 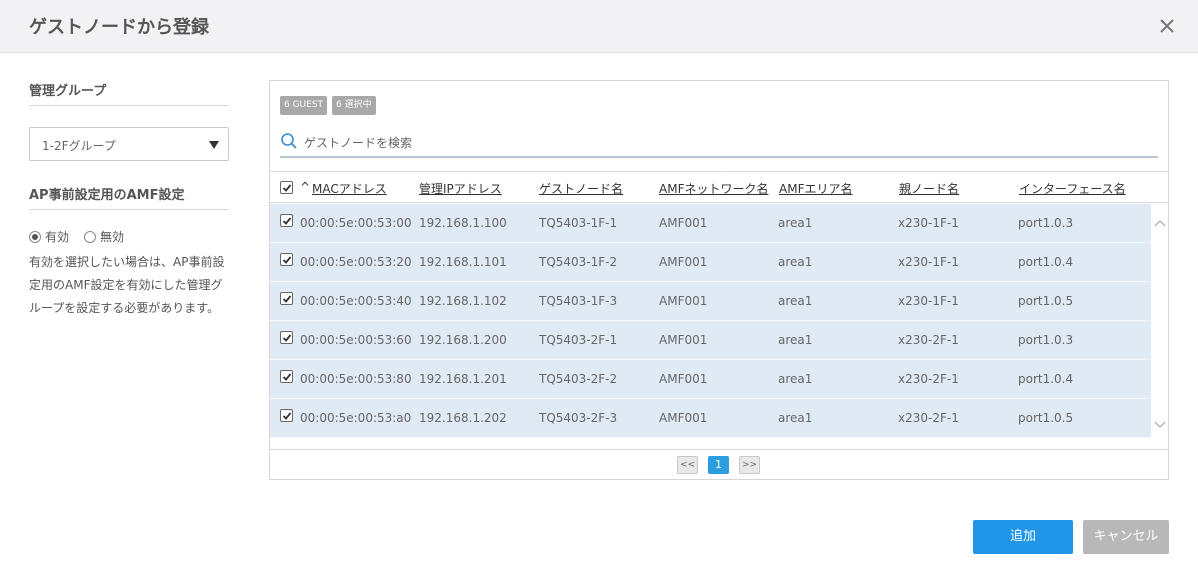 I want to click on cell-mac: 00:00:5e:00:53:40, so click(x=356, y=301).